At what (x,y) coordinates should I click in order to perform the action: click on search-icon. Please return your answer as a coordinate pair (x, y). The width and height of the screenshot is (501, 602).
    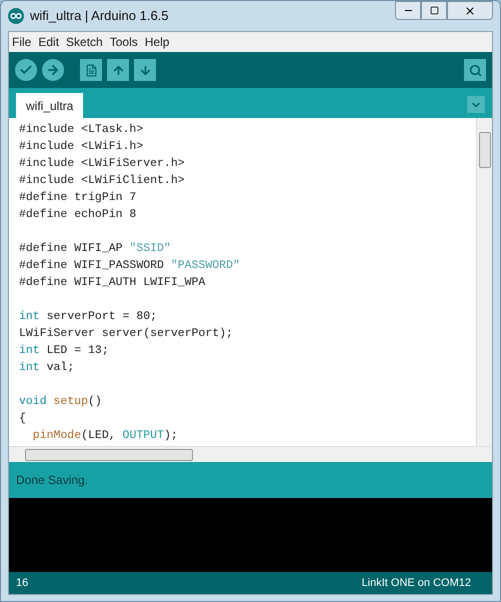
    Looking at the image, I should click on (475, 70).